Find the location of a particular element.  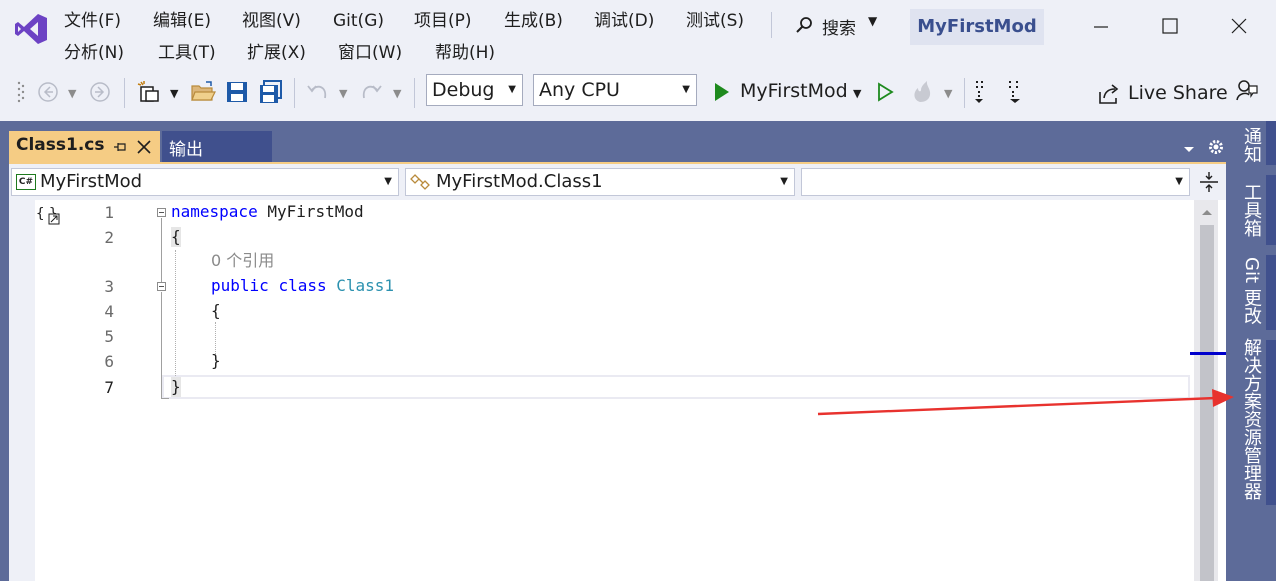

code-line-1: namespace MyFirstMod is located at coordinates (267, 212).